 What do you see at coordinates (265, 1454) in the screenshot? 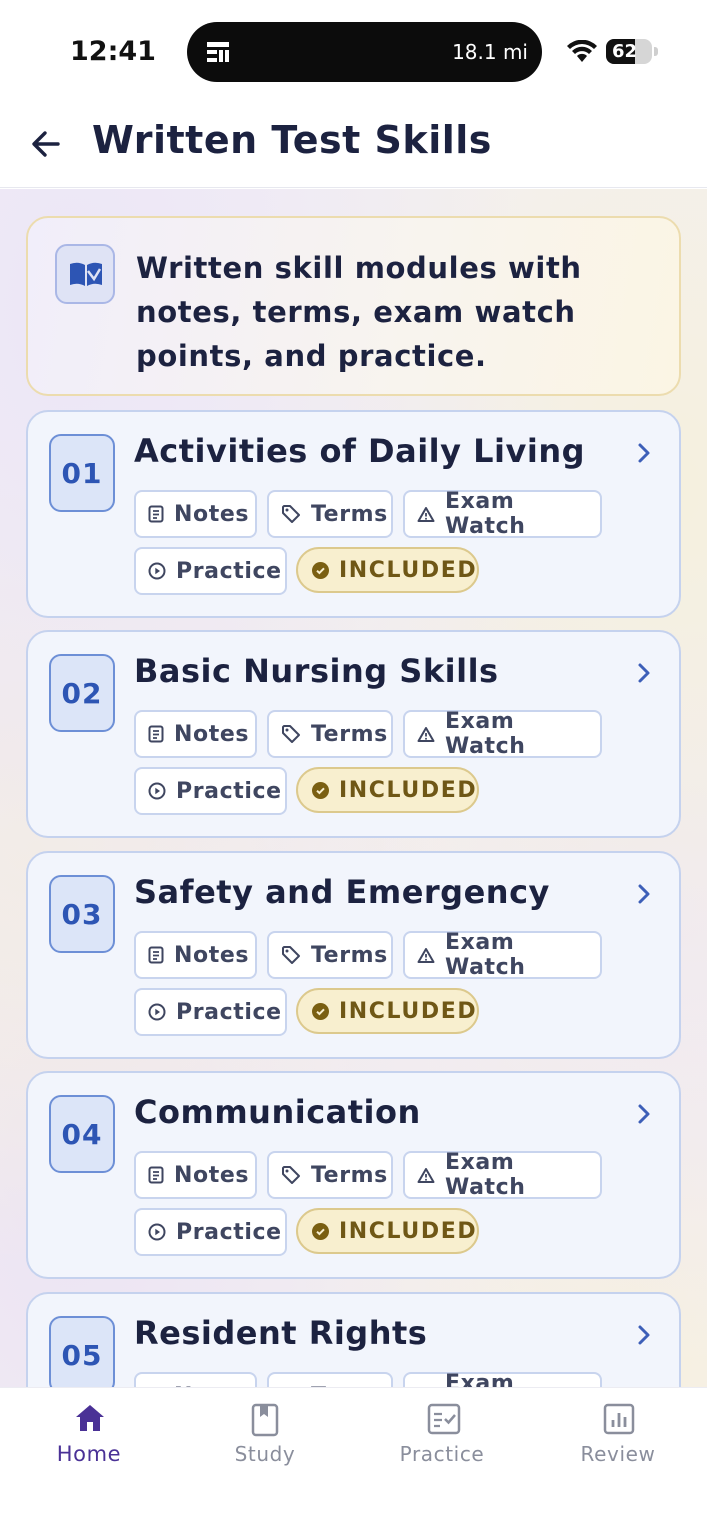
I see `tab-study-label: Study` at bounding box center [265, 1454].